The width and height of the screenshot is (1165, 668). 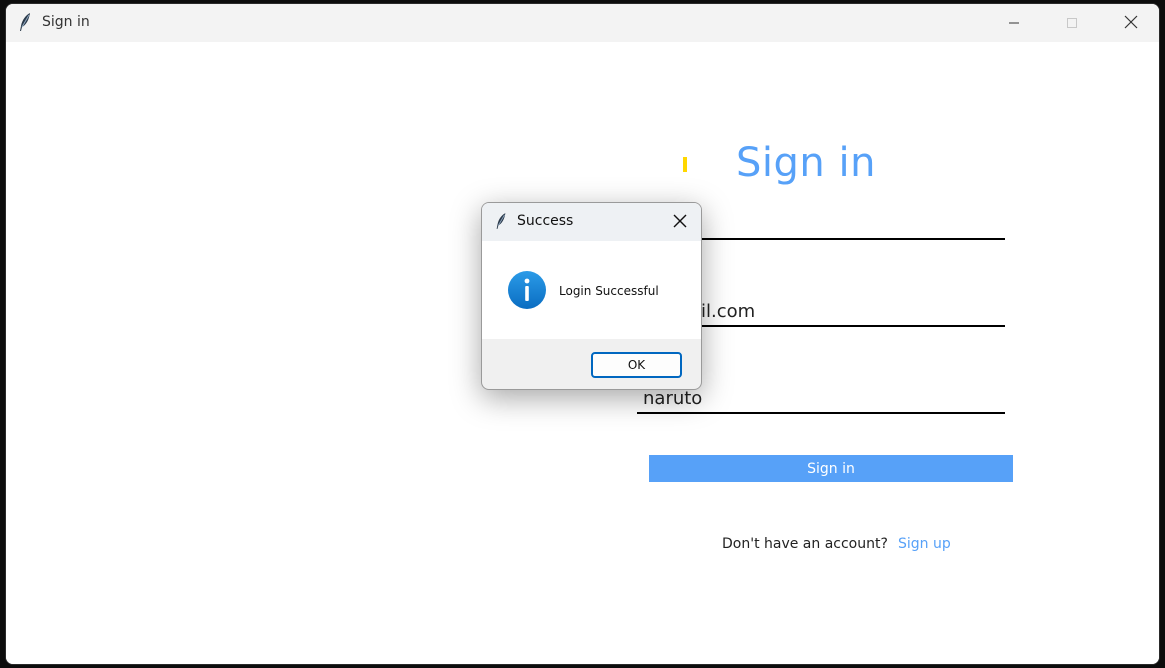 I want to click on maximize-button, so click(x=1072, y=23).